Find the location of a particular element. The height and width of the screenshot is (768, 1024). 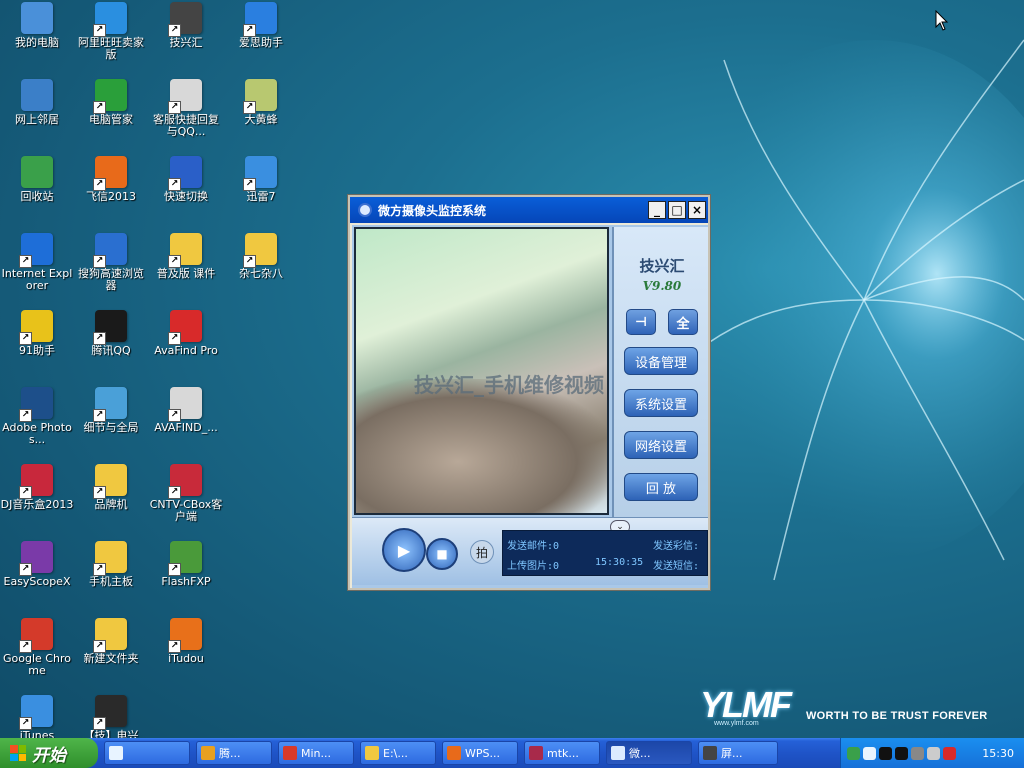

fullscreen-button: 全 is located at coordinates (683, 322).